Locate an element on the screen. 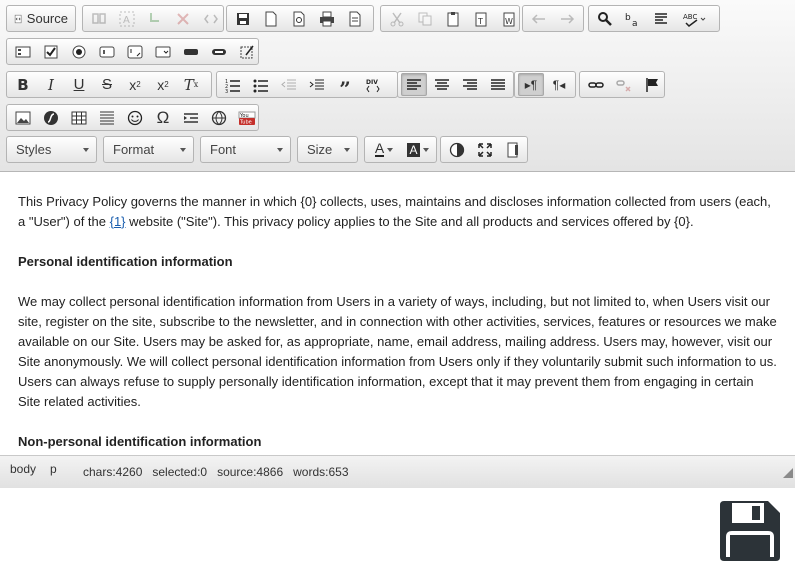 The height and width of the screenshot is (588, 795). image-icon is located at coordinates (23, 117).